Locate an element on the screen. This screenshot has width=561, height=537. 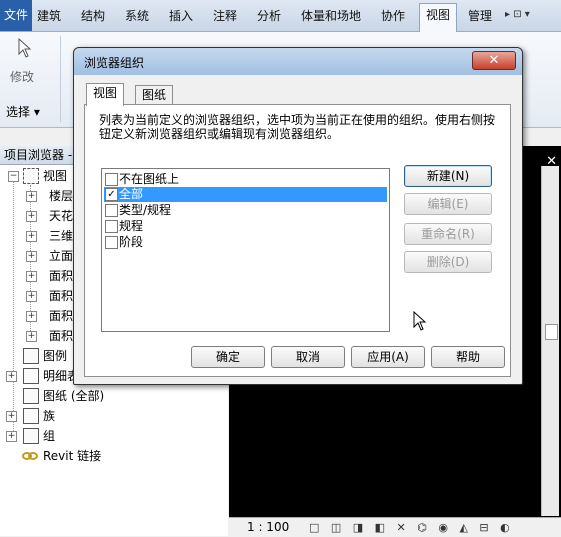
tree-node-families: + 族 is located at coordinates (114, 416).